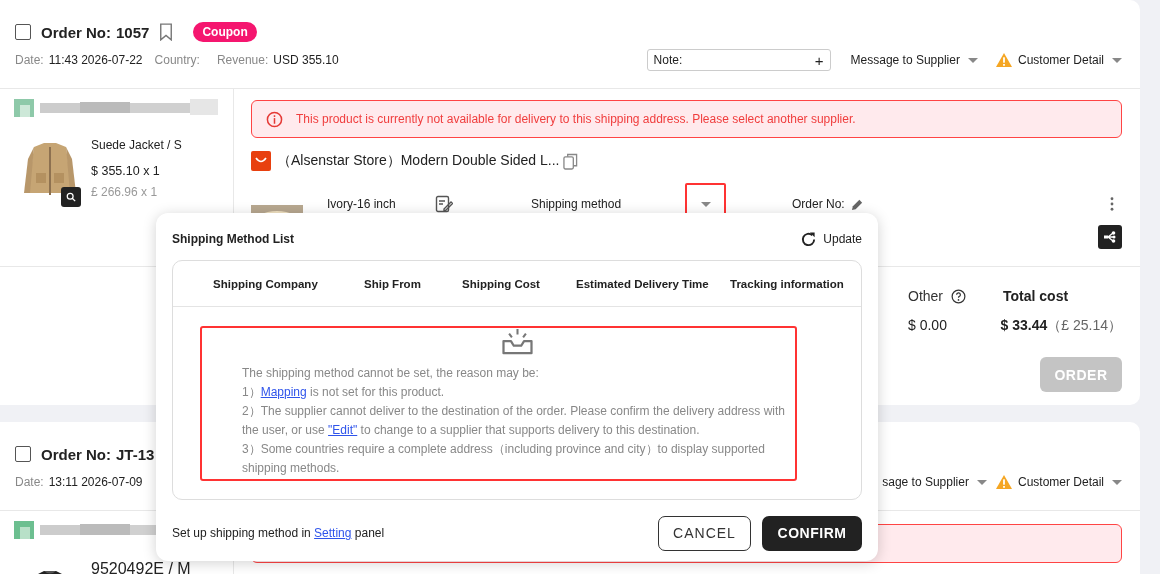 This screenshot has width=1160, height=574. Describe the element at coordinates (141, 568) in the screenshot. I see `product-title: 9520492E / M` at that location.